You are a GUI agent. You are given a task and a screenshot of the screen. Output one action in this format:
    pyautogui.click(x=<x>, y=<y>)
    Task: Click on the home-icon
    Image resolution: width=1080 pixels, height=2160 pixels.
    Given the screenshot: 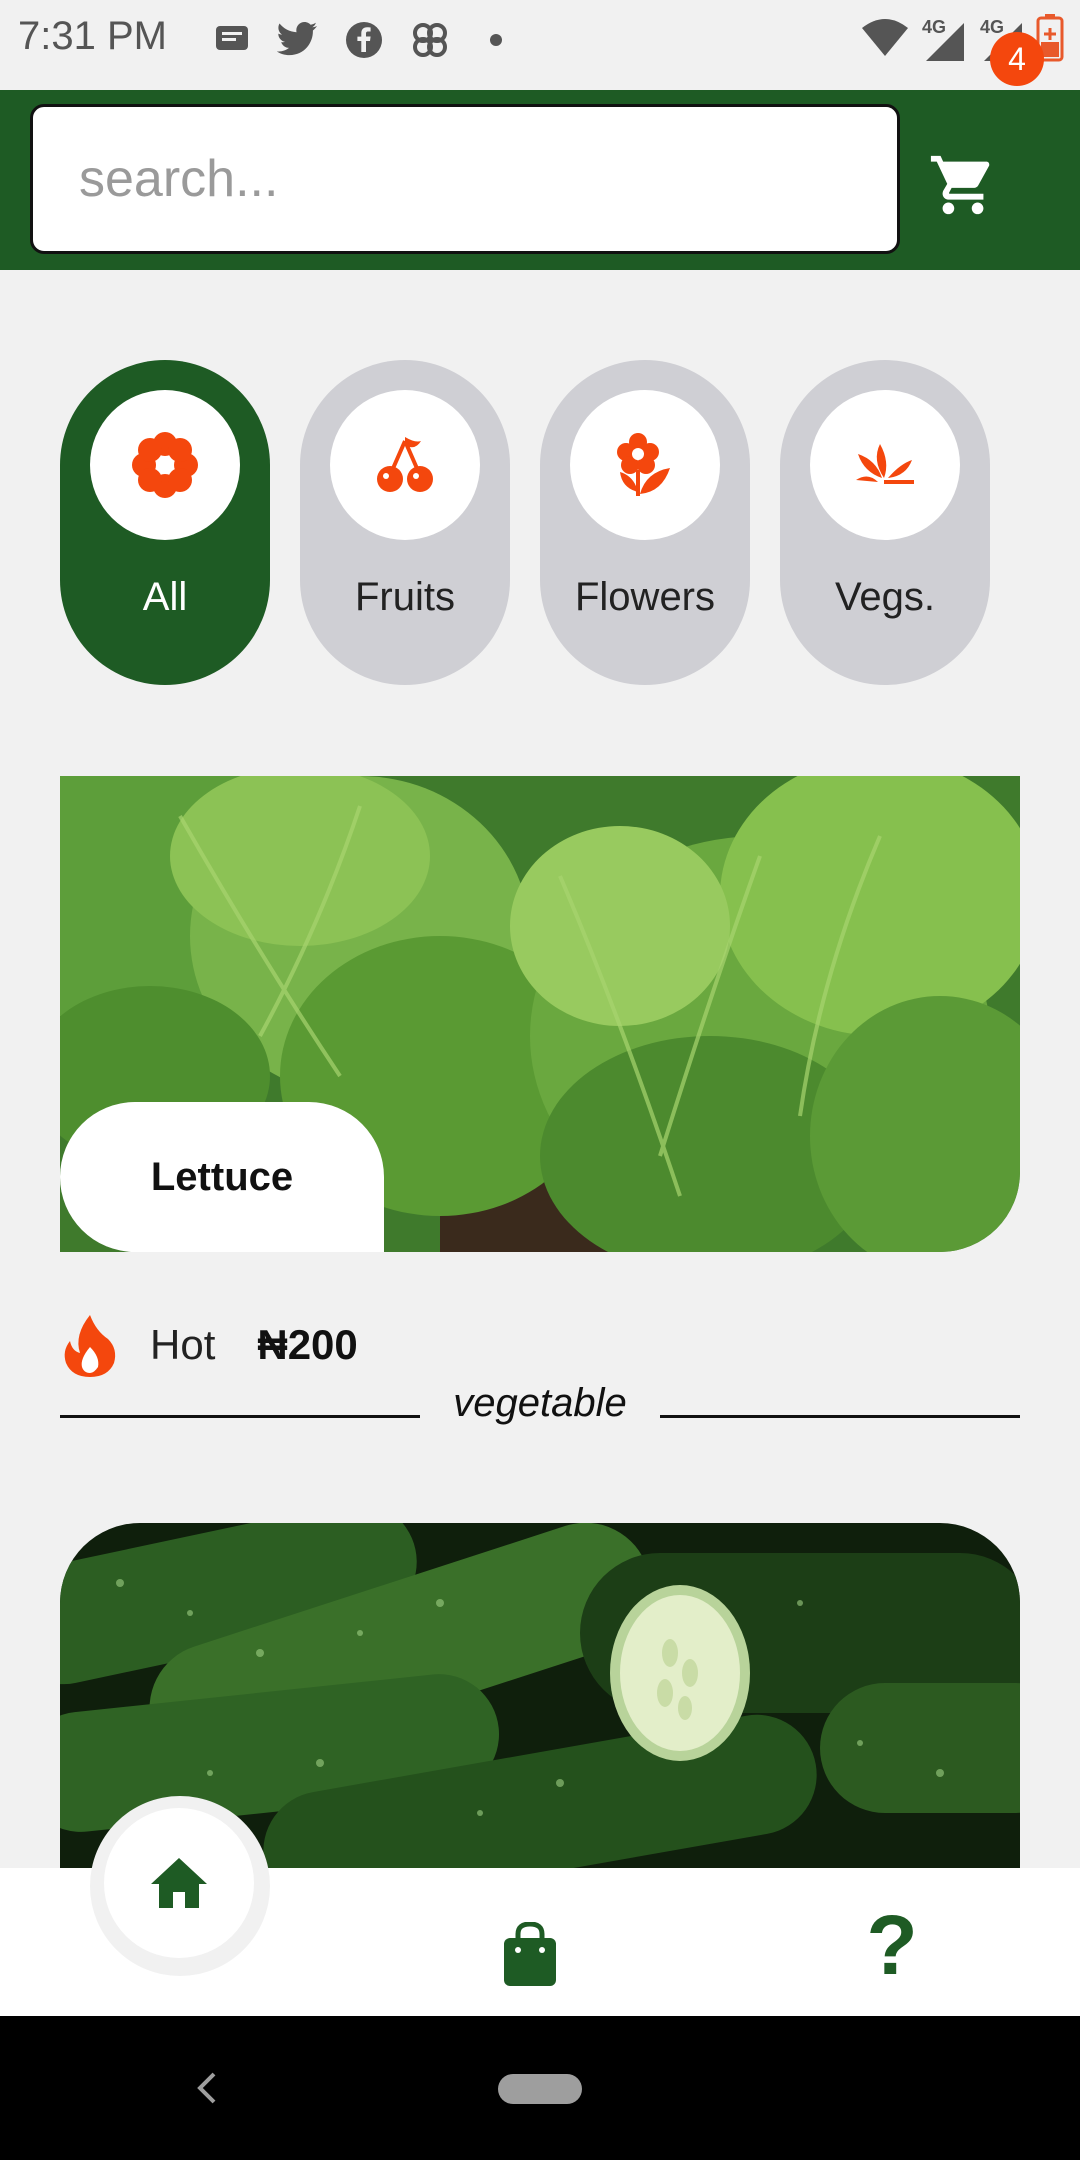 What is the action you would take?
    pyautogui.click(x=179, y=1883)
    